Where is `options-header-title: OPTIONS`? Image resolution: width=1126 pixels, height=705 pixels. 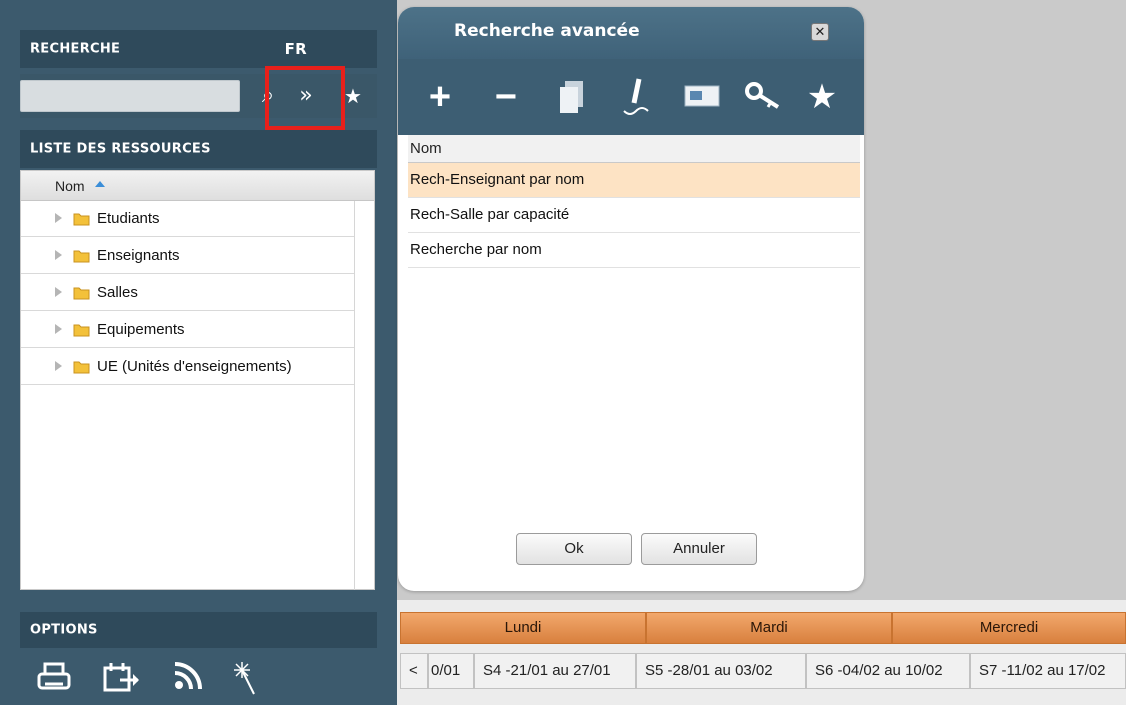
options-header-title: OPTIONS is located at coordinates (64, 630).